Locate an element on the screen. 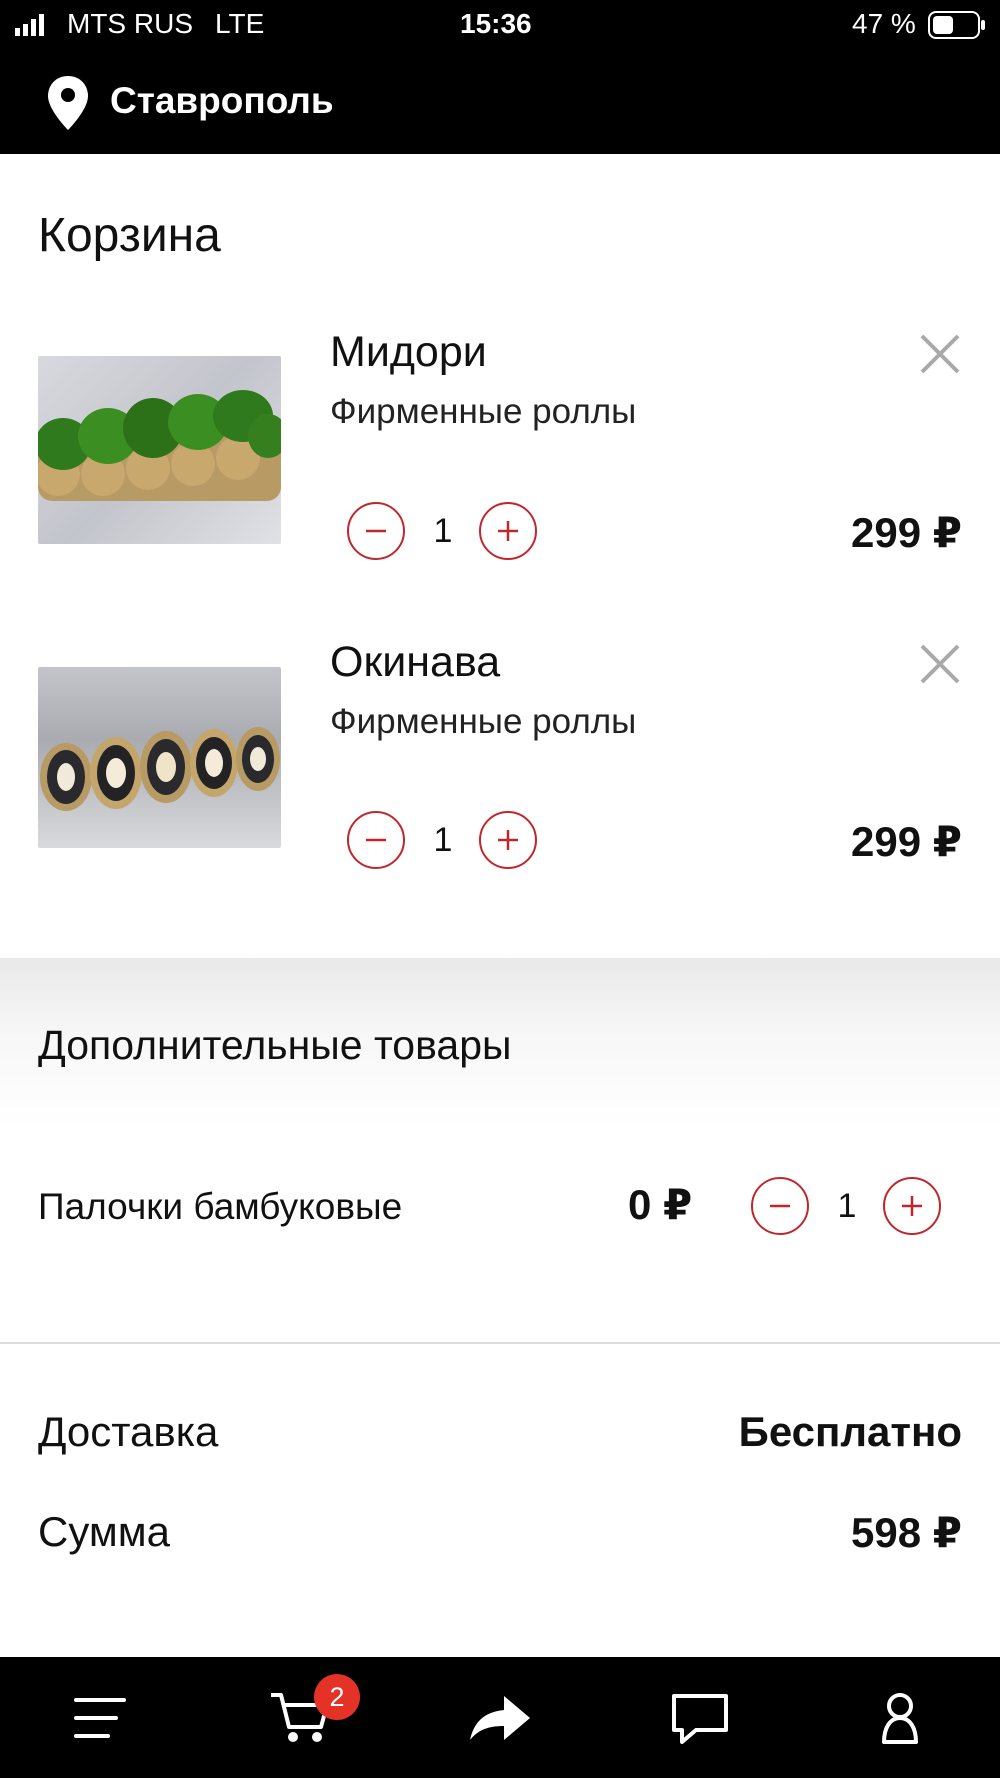  divider is located at coordinates (500, 1343).